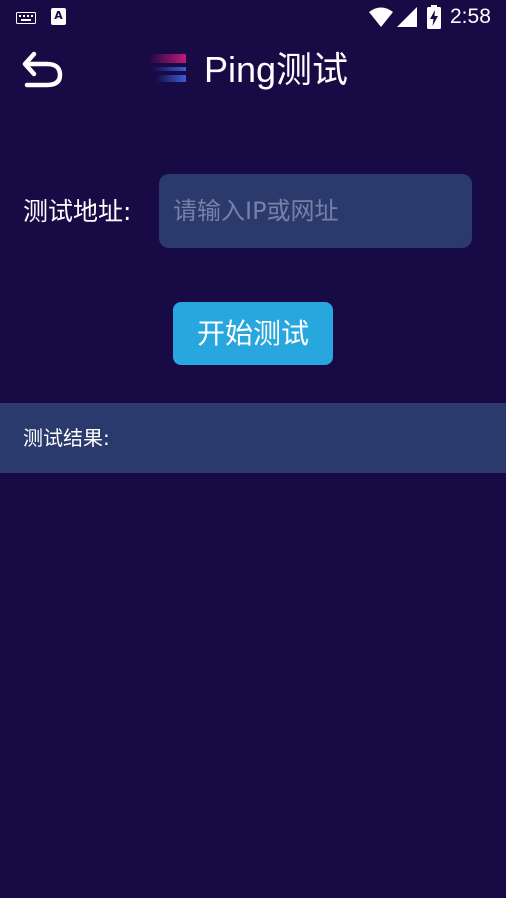  I want to click on address-input, so click(315, 211).